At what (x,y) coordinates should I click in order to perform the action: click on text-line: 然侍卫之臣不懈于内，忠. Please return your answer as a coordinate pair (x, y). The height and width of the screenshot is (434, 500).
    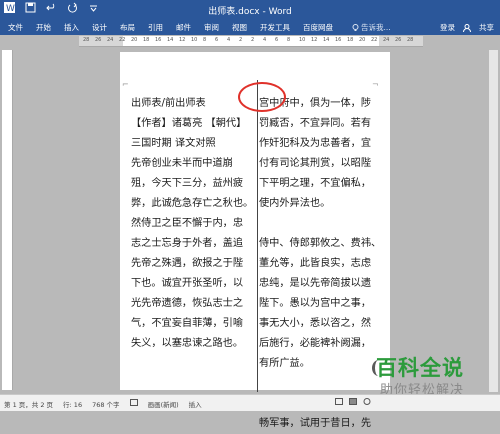
    Looking at the image, I should click on (192, 224).